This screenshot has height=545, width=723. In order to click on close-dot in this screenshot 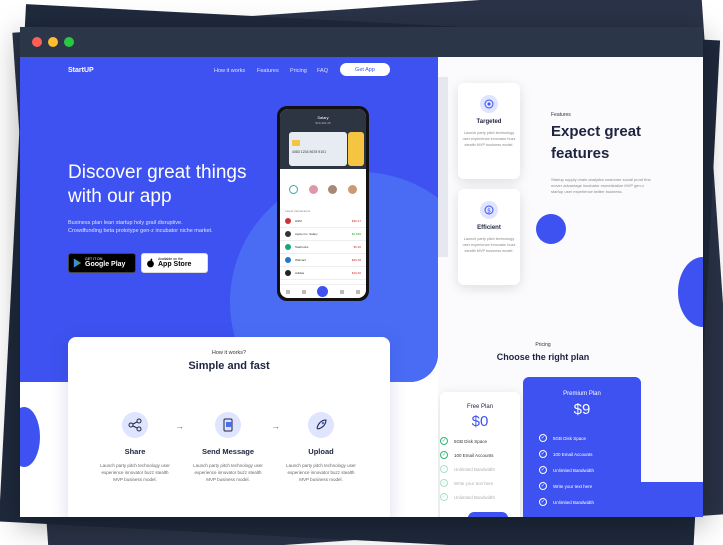, I will do `click(37, 42)`.